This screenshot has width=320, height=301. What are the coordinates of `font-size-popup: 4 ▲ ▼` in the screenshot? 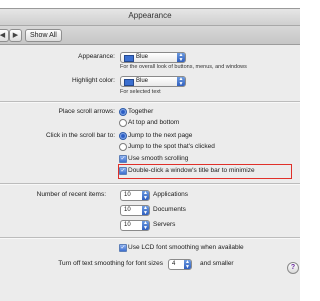 It's located at (180, 264).